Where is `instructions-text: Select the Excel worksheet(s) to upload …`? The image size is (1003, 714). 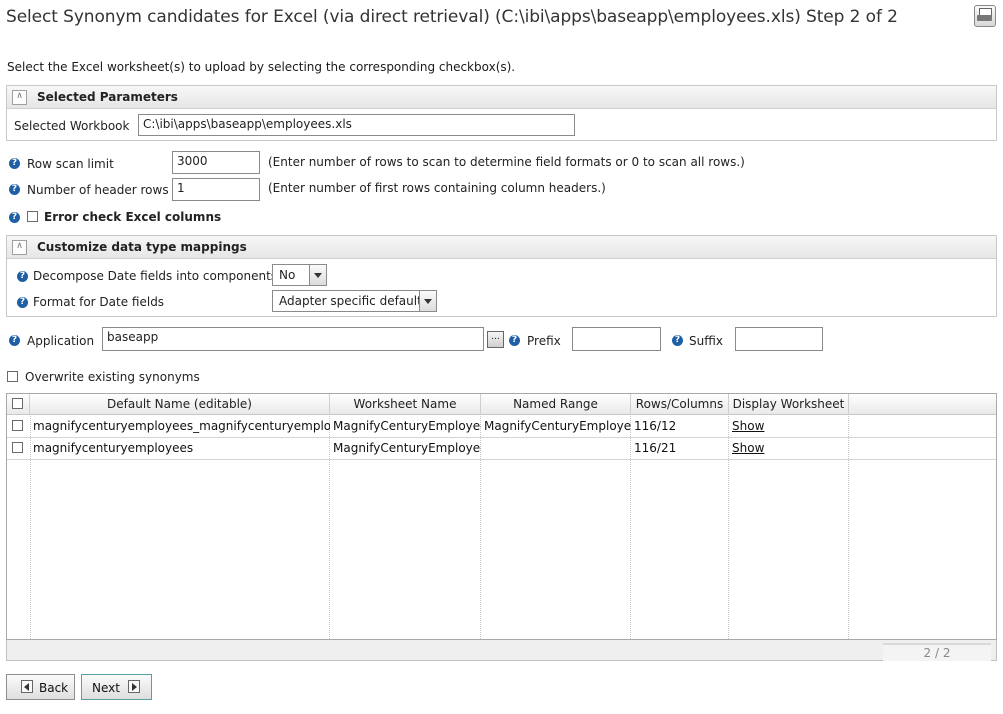
instructions-text: Select the Excel worksheet(s) to upload … is located at coordinates (261, 67).